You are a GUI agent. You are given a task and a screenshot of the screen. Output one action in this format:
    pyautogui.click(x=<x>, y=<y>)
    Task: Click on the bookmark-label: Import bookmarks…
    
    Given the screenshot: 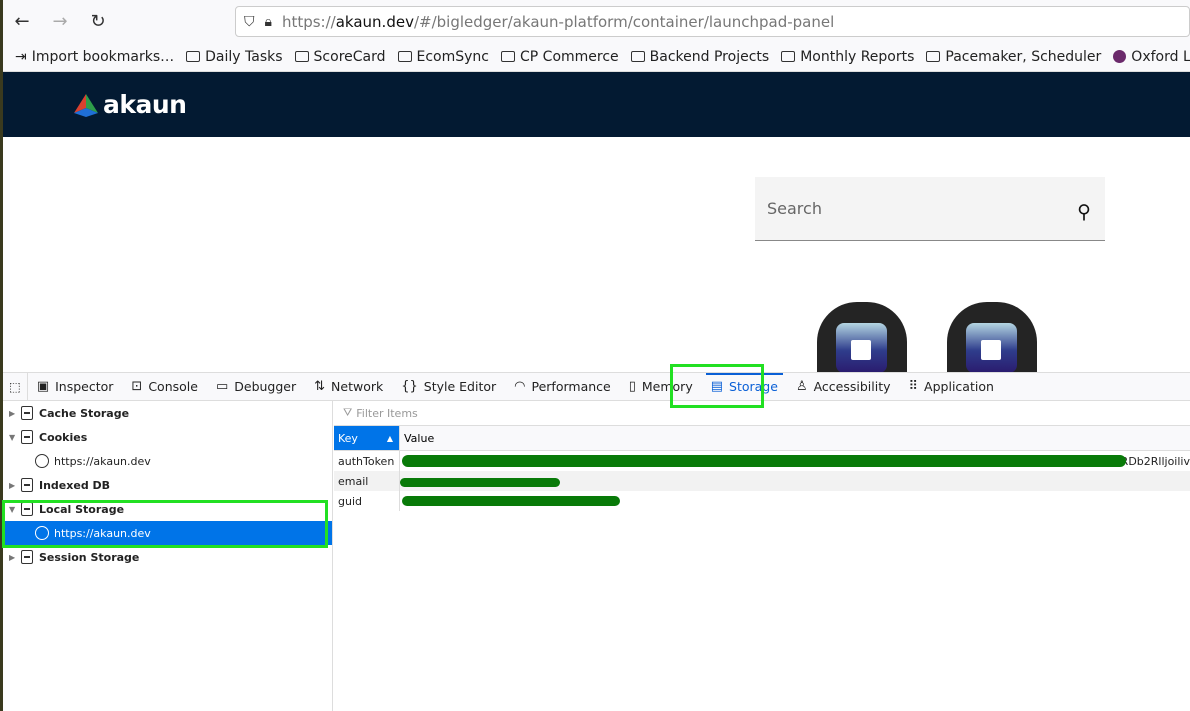 What is the action you would take?
    pyautogui.click(x=103, y=56)
    